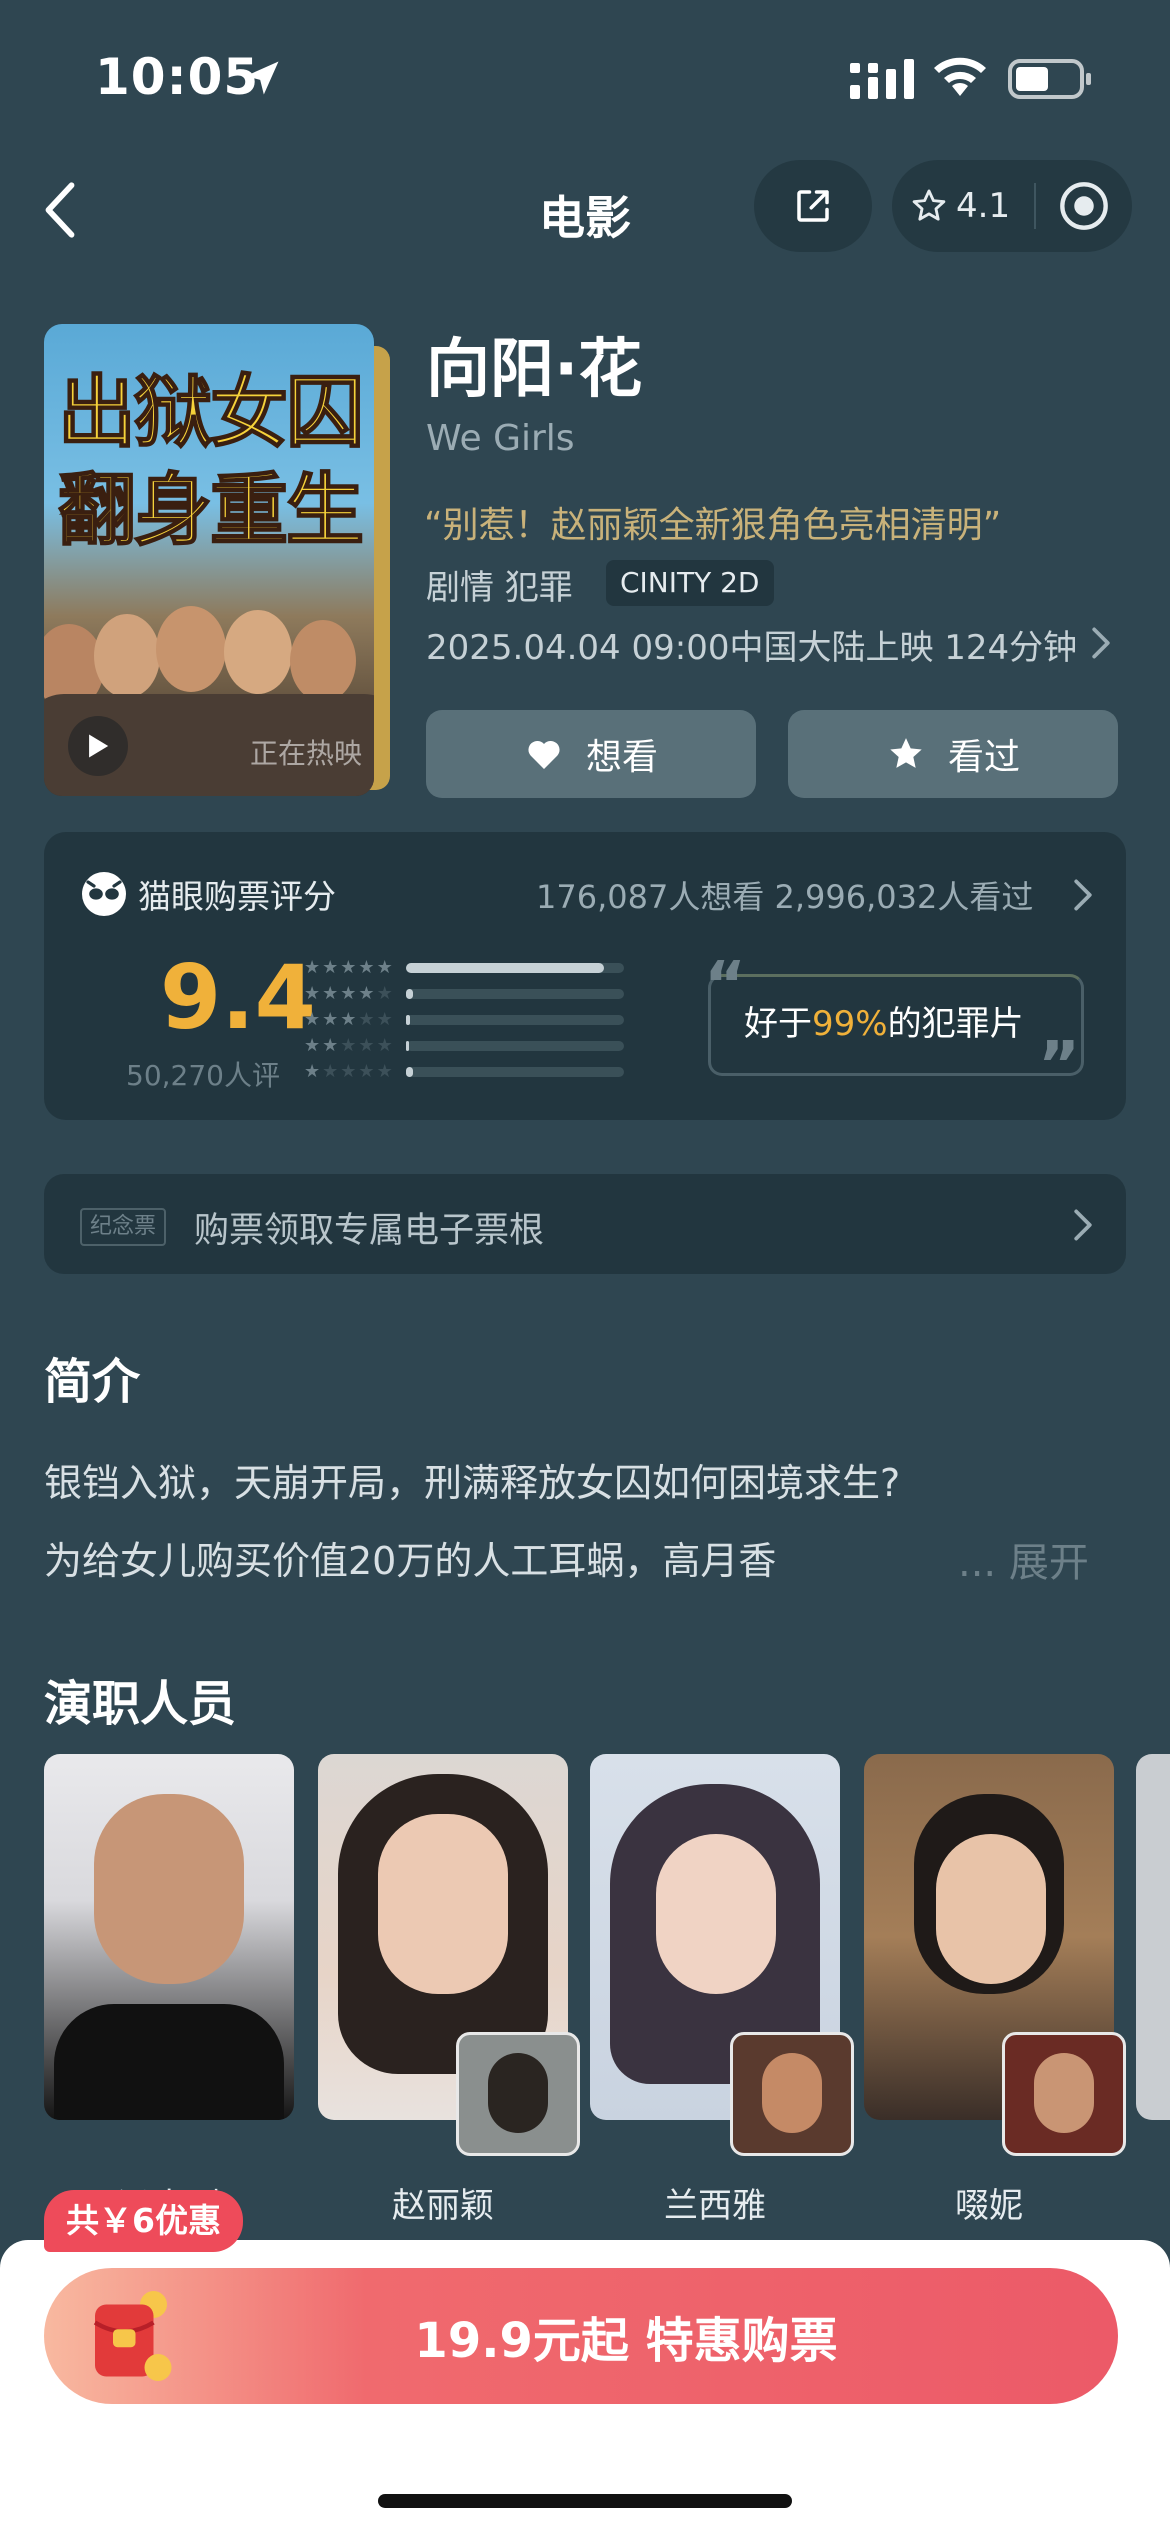 The image size is (1170, 2532). Describe the element at coordinates (348, 967) in the screenshot. I see `star-level-5: ★ ★ ★ ★ ★` at that location.